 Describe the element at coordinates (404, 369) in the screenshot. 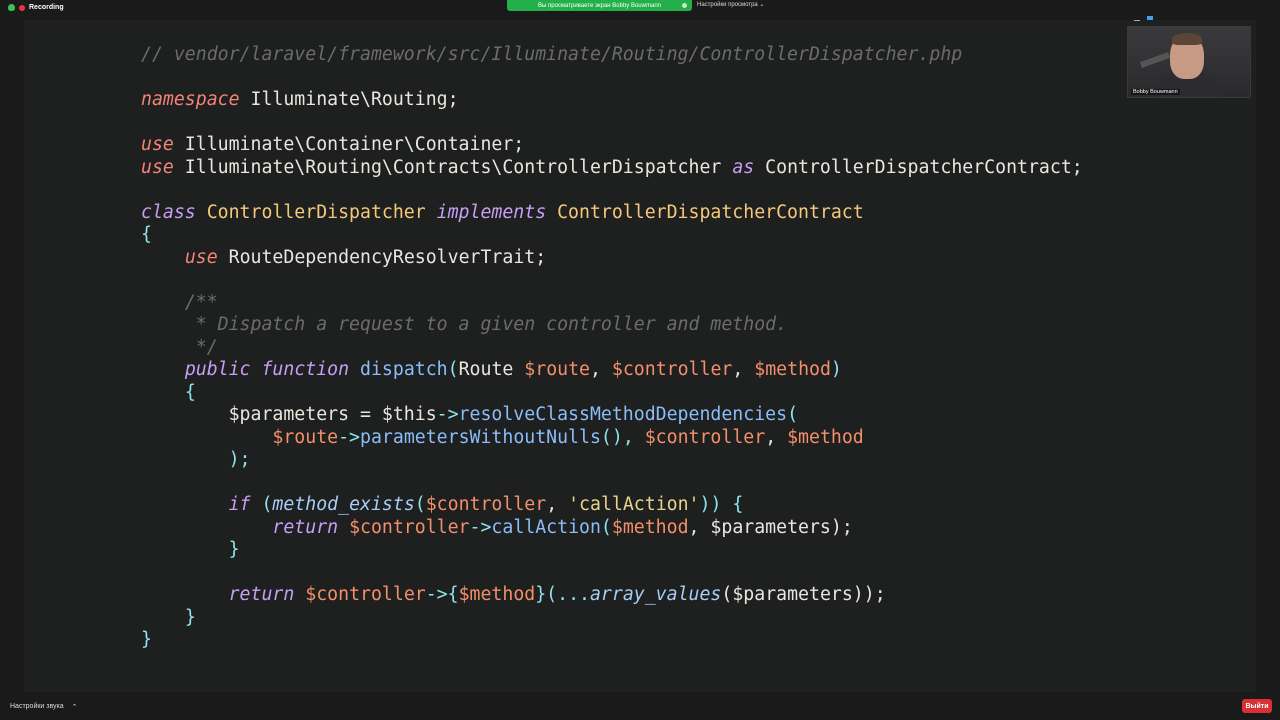

I see `code-function-name: dispatch` at that location.